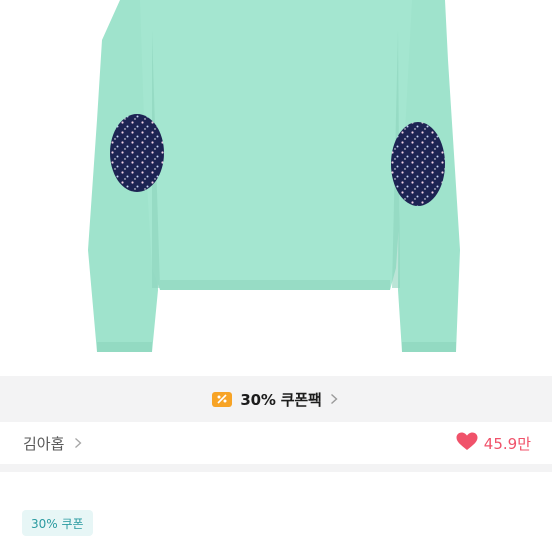 The image size is (552, 552). I want to click on right-elbow-patch, so click(418, 164).